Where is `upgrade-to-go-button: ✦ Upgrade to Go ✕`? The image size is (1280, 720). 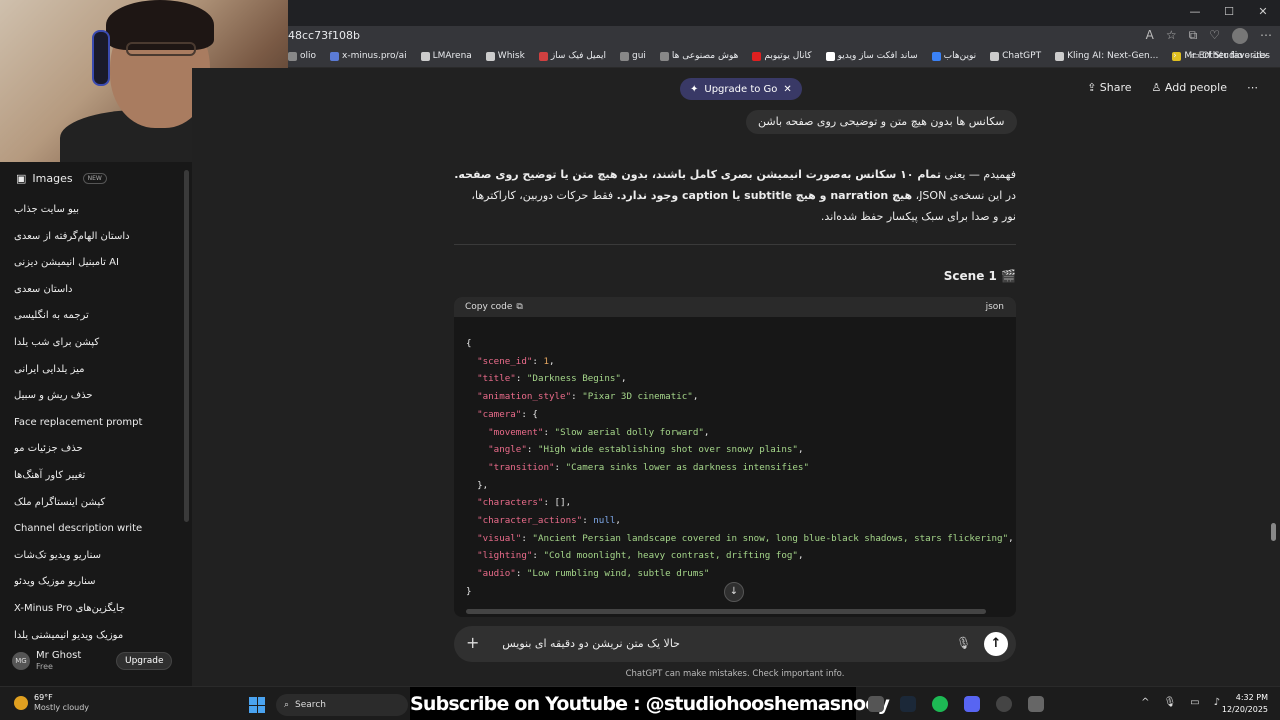
upgrade-to-go-button: ✦ Upgrade to Go ✕ is located at coordinates (741, 89).